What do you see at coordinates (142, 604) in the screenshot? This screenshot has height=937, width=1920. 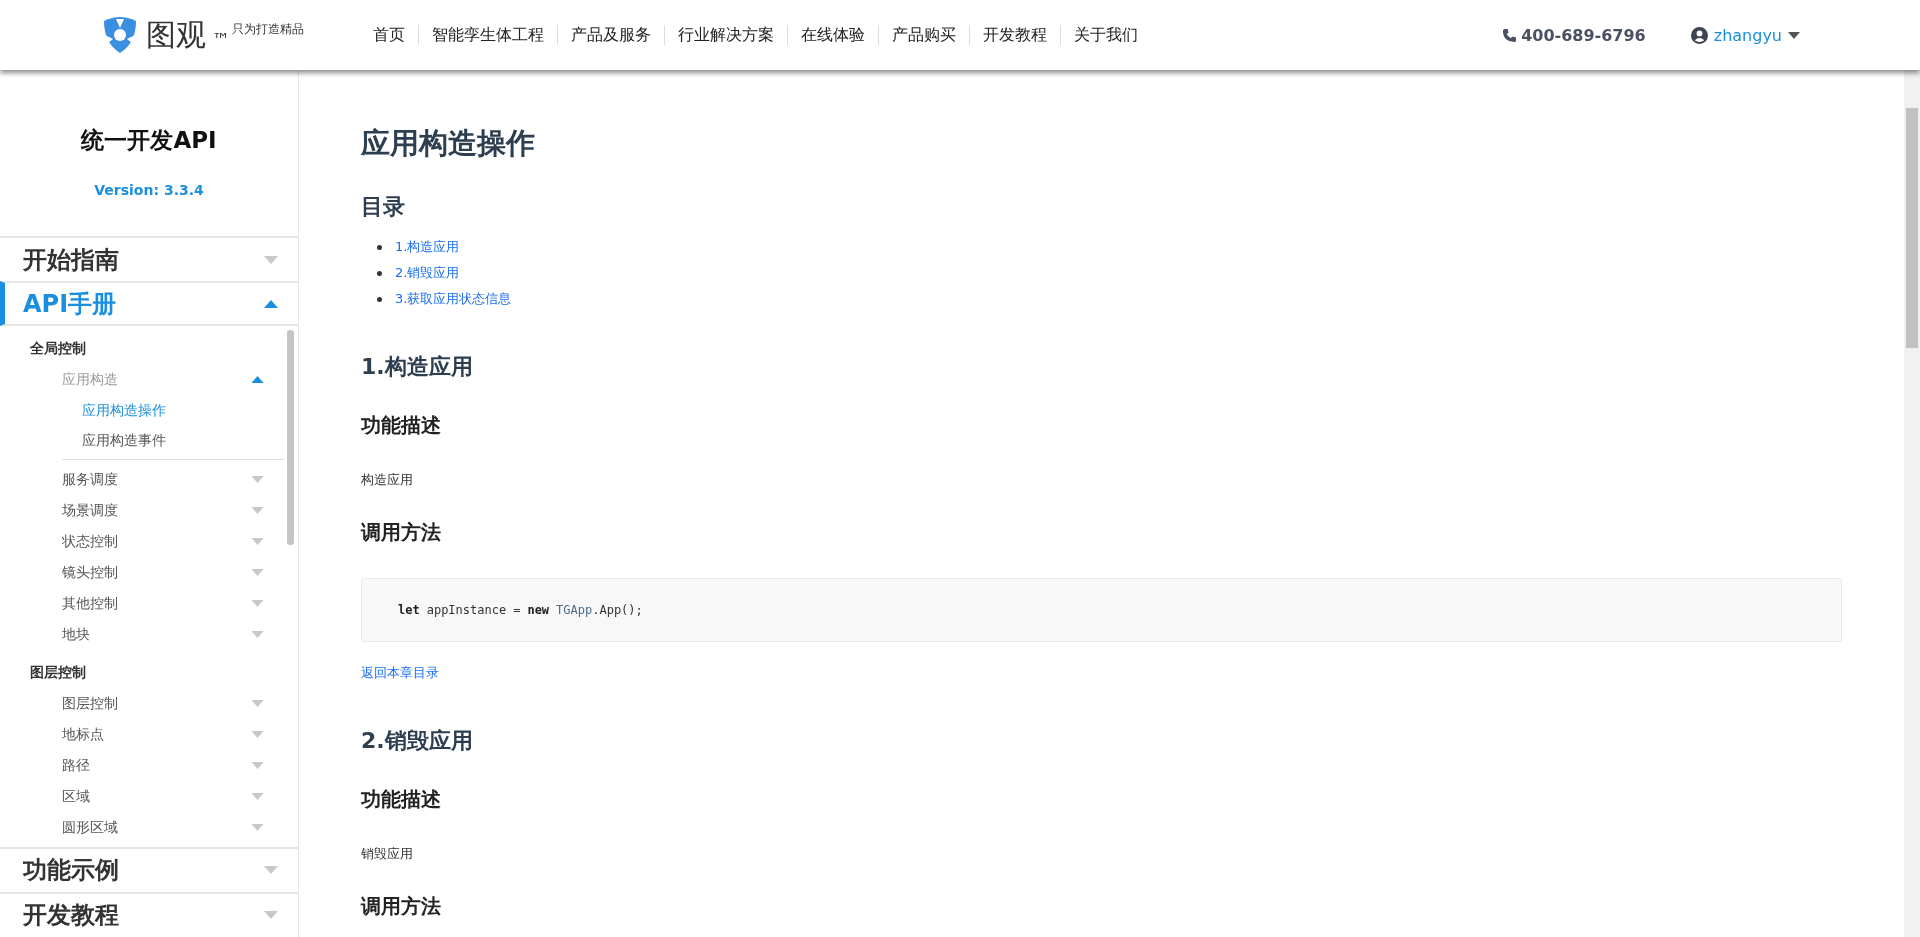 I see `sidebar-item: 其他控制` at bounding box center [142, 604].